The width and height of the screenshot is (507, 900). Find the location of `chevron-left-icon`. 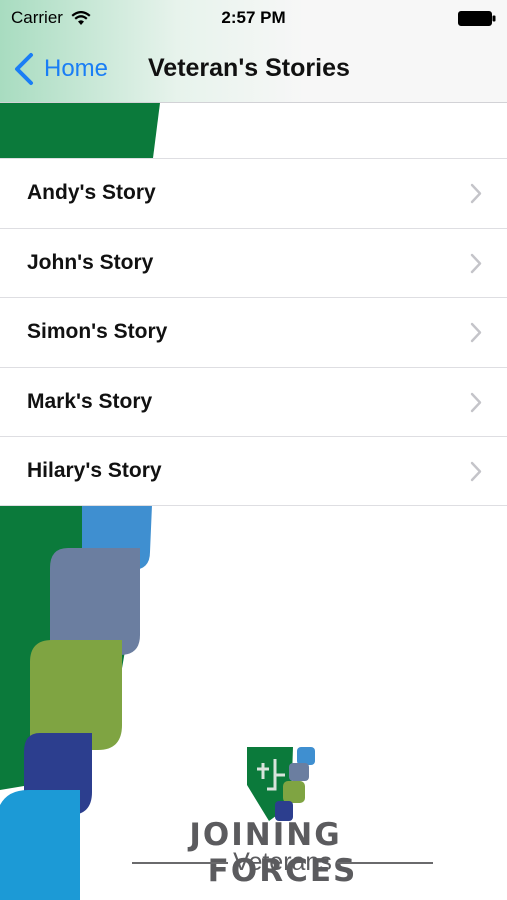

chevron-left-icon is located at coordinates (24, 69).